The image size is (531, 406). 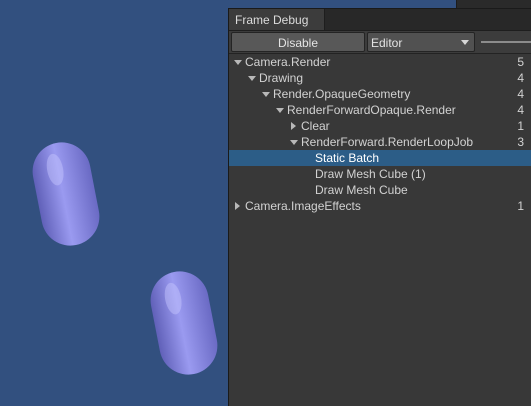 What do you see at coordinates (298, 42) in the screenshot?
I see `disable-button: Disable` at bounding box center [298, 42].